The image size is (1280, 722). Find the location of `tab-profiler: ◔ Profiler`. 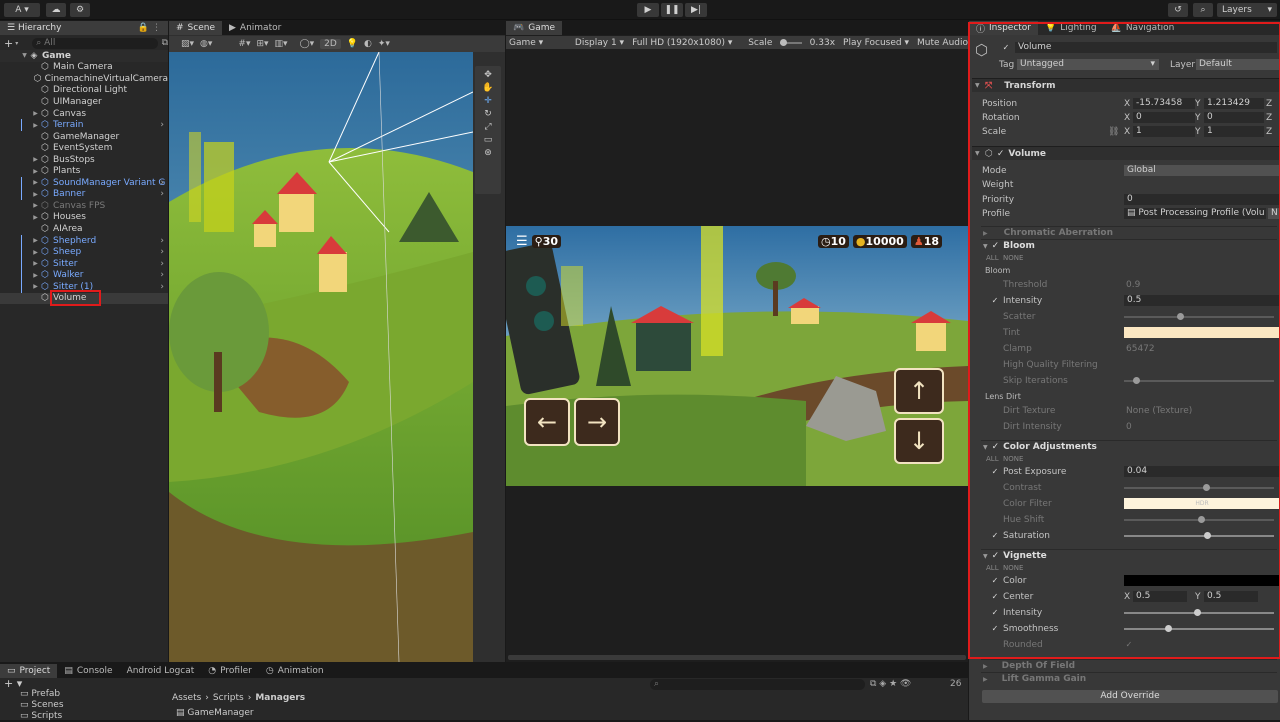

tab-profiler: ◔ Profiler is located at coordinates (230, 671).